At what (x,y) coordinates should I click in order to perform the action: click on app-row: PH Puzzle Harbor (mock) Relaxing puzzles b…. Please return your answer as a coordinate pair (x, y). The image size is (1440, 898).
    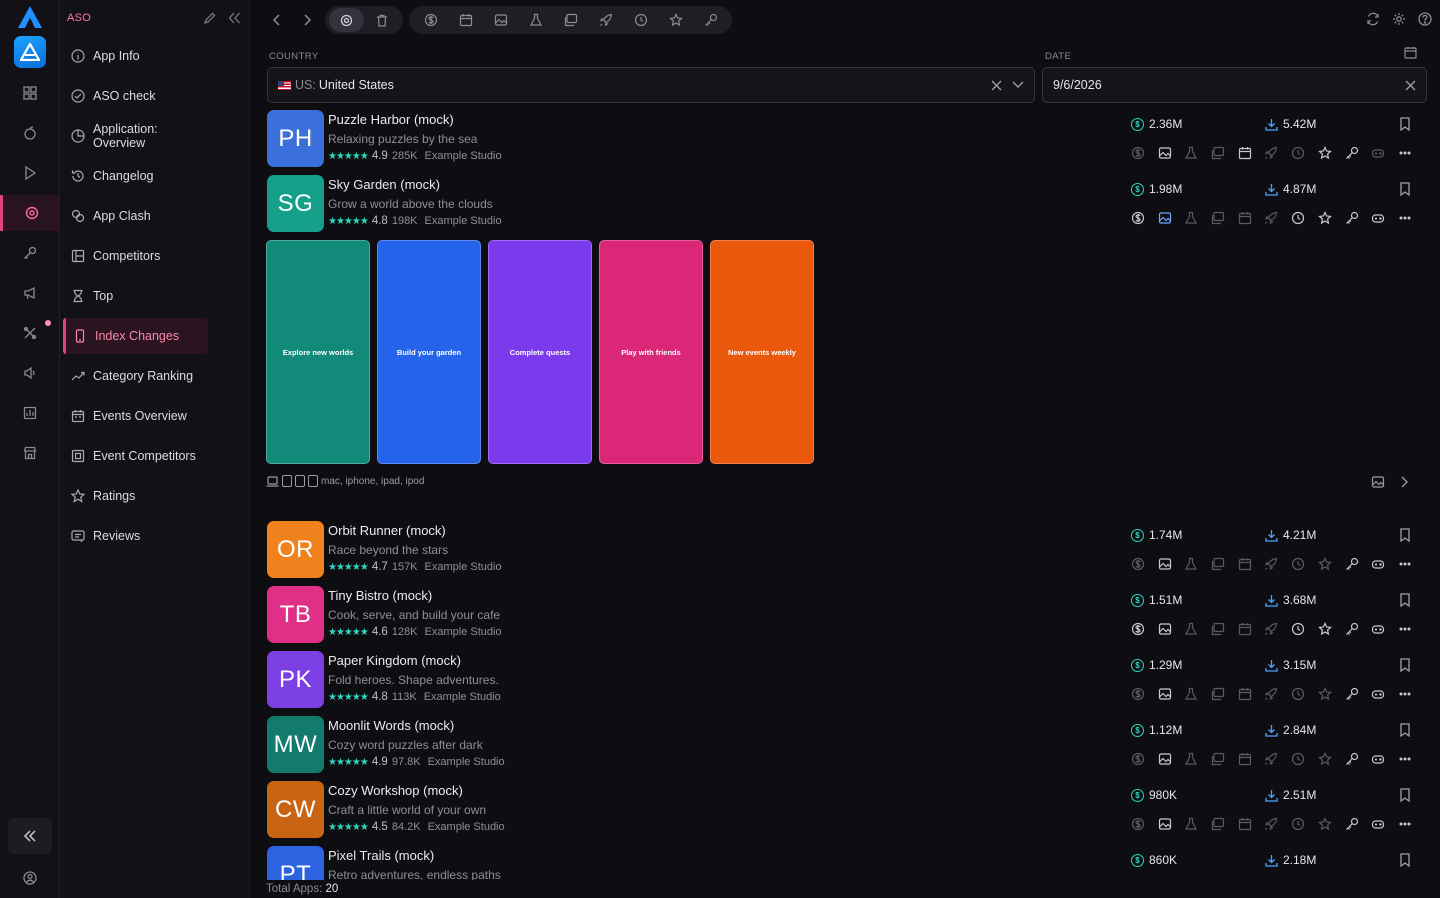
    Looking at the image, I should click on (846, 139).